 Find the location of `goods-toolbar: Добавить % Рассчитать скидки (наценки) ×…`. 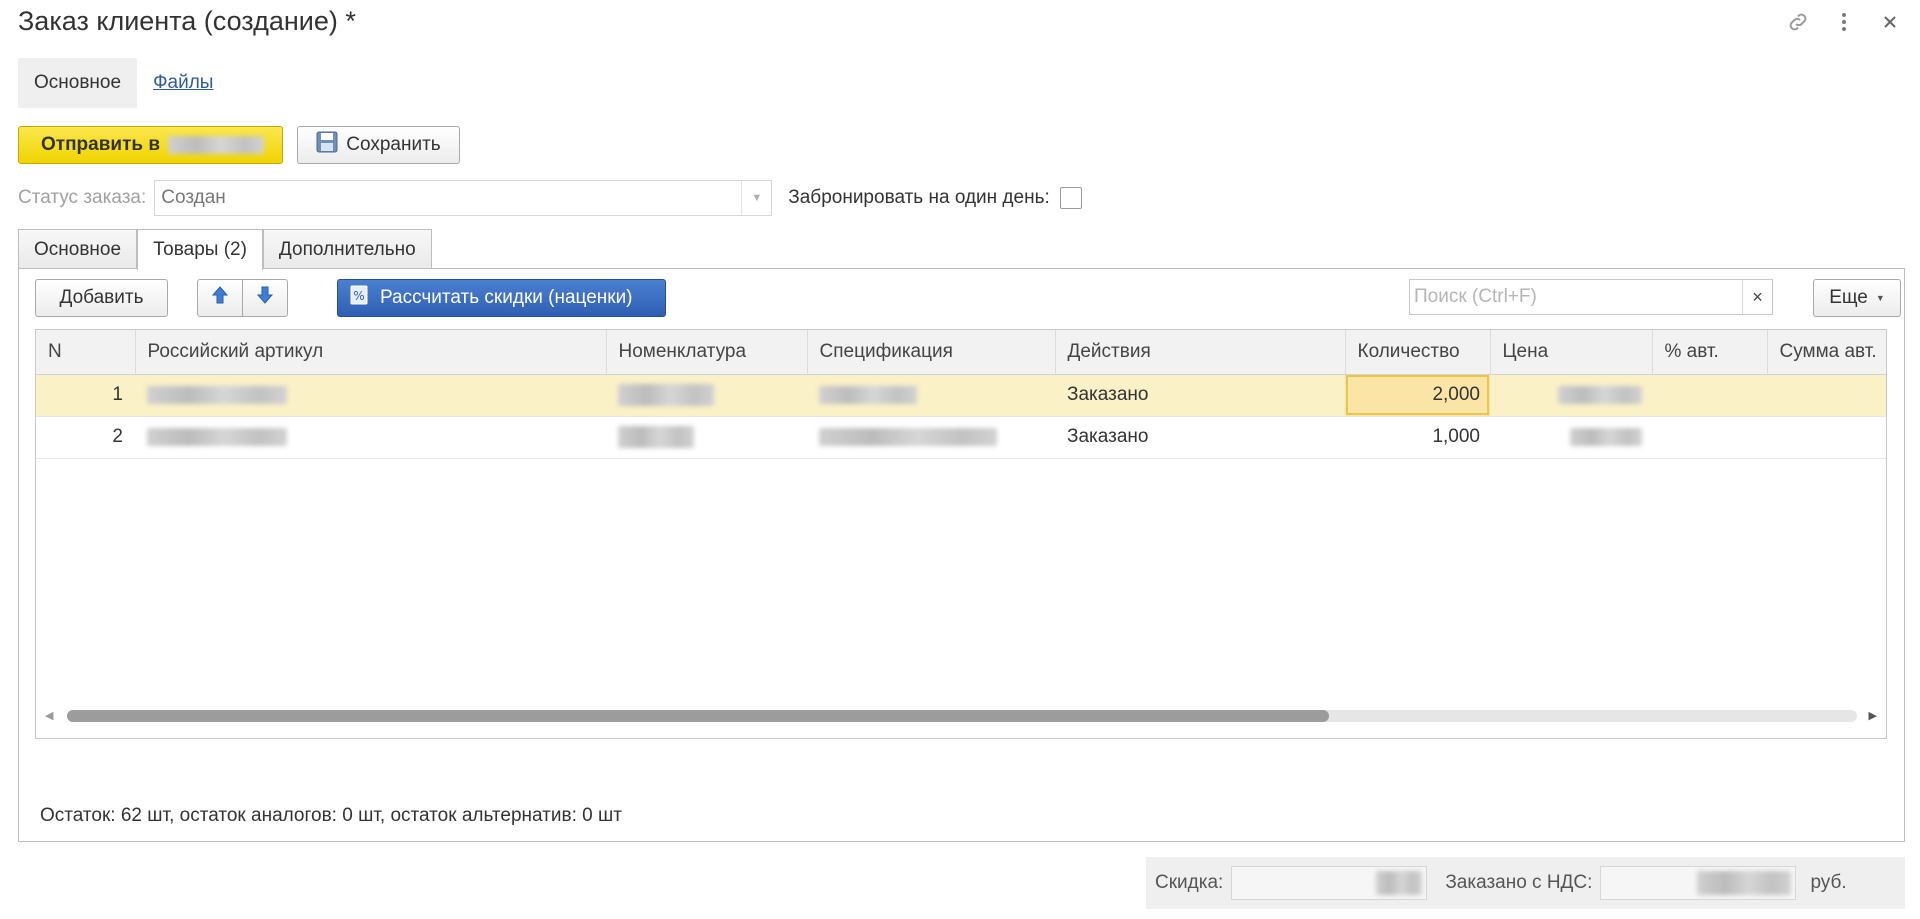

goods-toolbar: Добавить % Рассчитать скидки (наценки) ×… is located at coordinates (968, 298).